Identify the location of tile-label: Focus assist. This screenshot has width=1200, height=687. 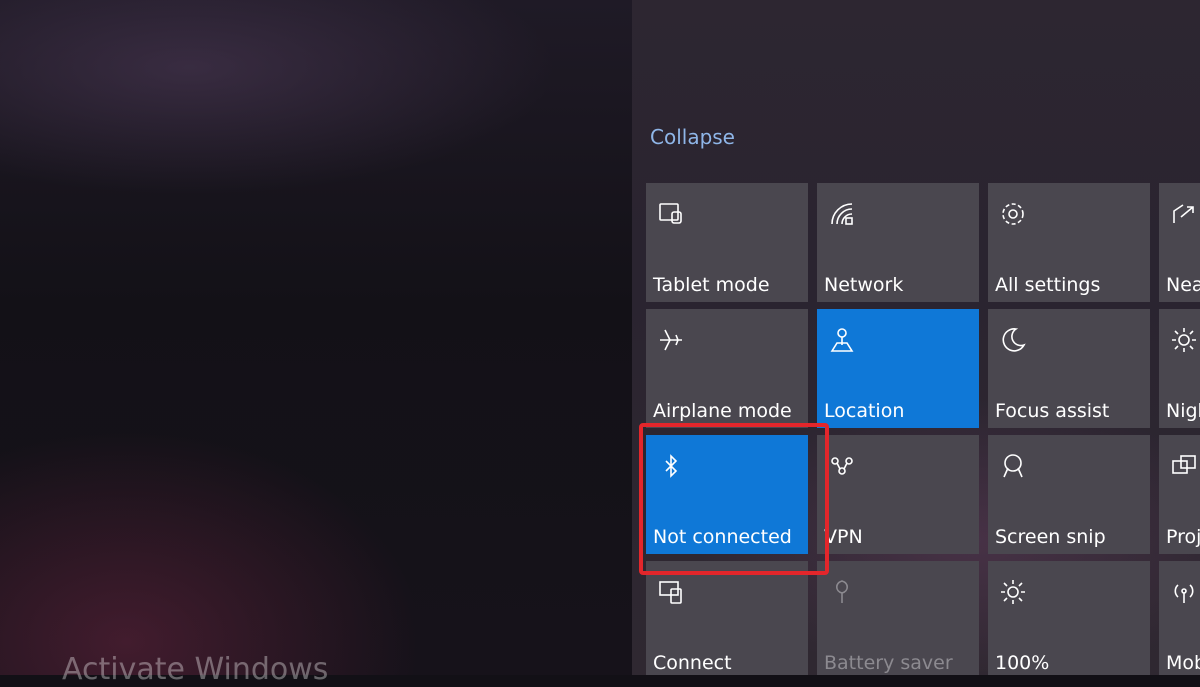
(1052, 411).